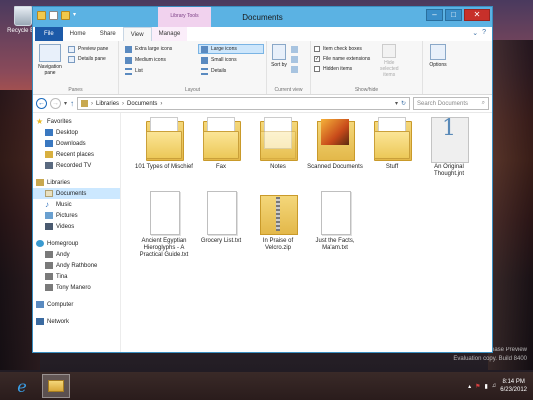 This screenshot has height=400, width=533. What do you see at coordinates (443, 103) in the screenshot?
I see `search-placeholder: Search Documents` at bounding box center [443, 103].